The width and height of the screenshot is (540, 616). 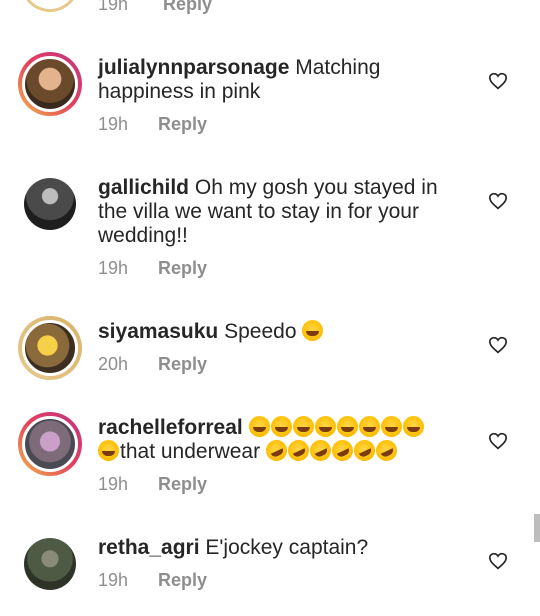 I want to click on laughing-sweat-emoji-icon, so click(x=313, y=330).